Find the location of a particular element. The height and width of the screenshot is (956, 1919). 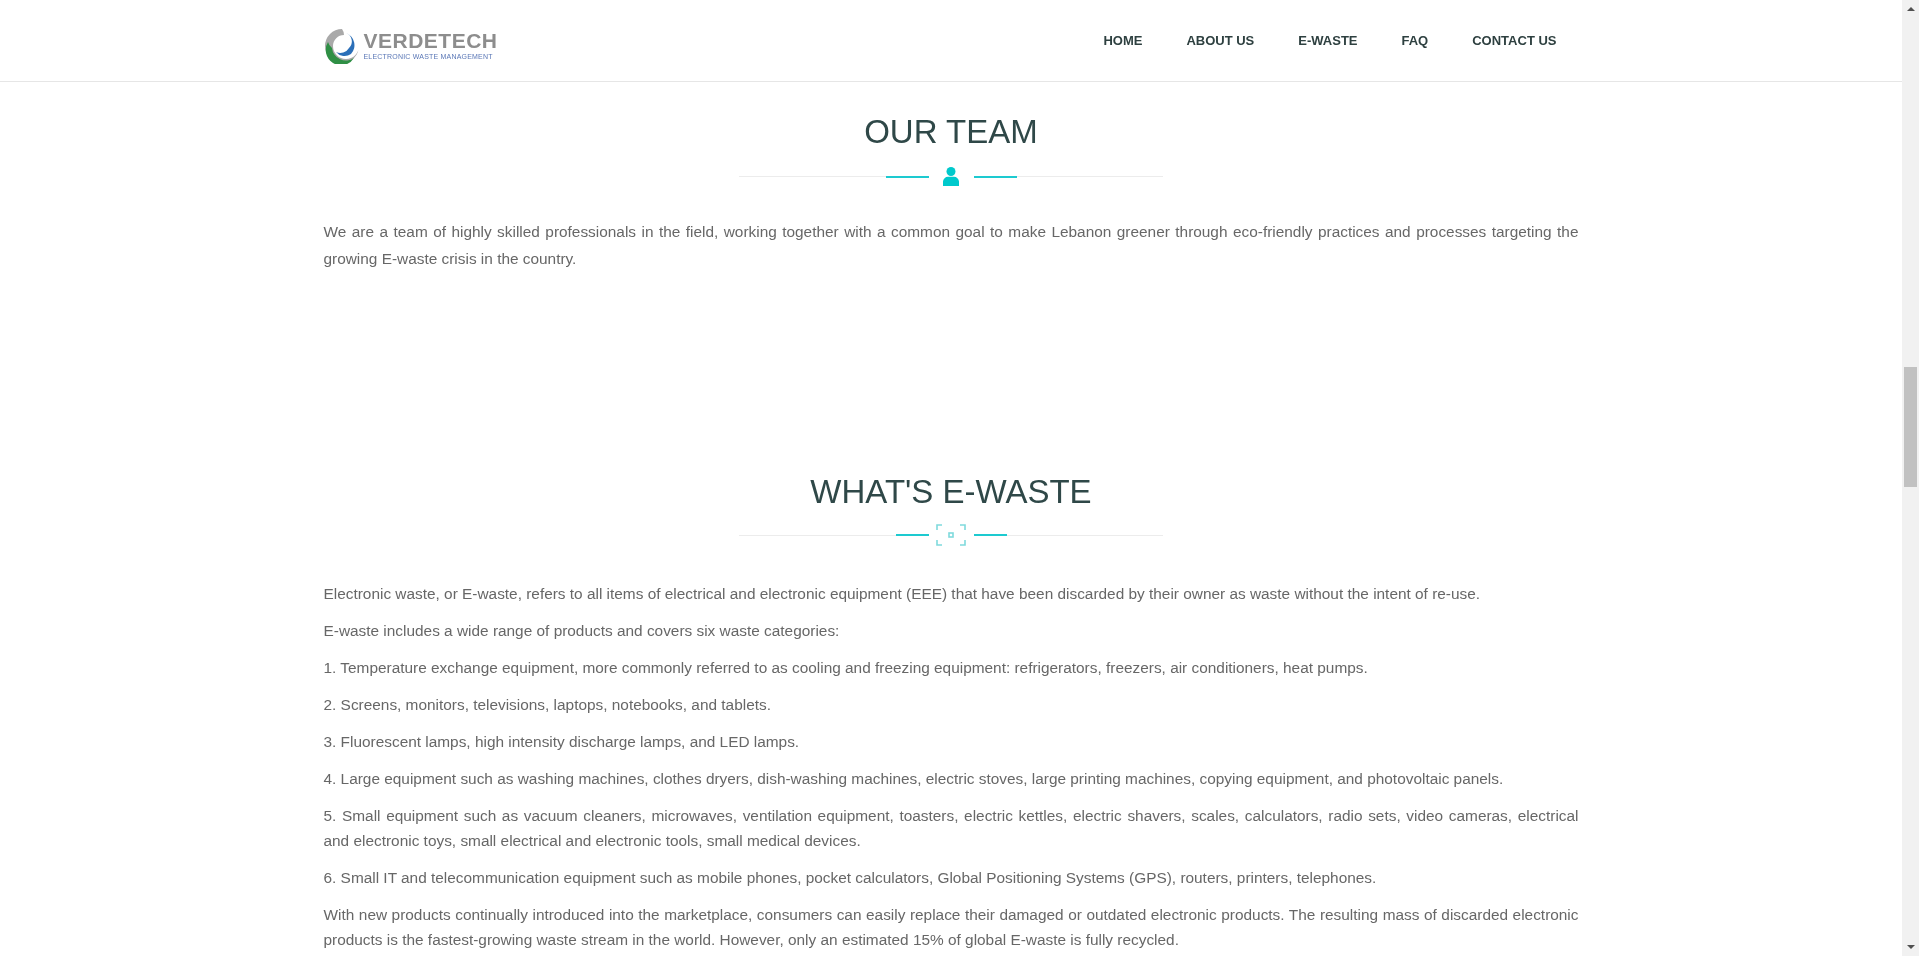

body-paragraph: 4. Large equipment such as washing machines, clothes dryers, dish-washing machines, electric stoves, large printing machines, copying equipment, and photovoltaic panels. is located at coordinates (914, 779).